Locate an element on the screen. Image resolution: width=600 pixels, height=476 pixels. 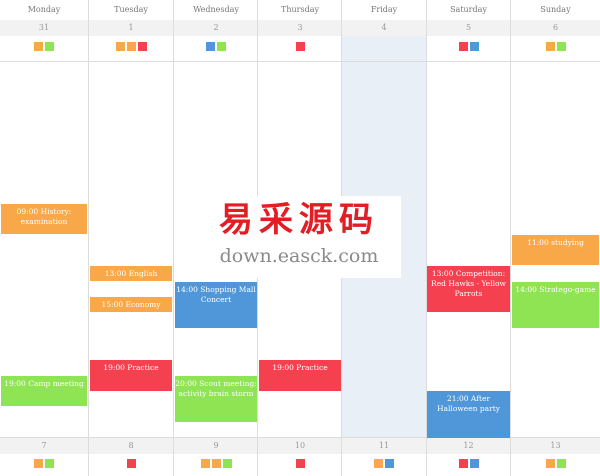
weekday-friday: Friday is located at coordinates (384, 9).